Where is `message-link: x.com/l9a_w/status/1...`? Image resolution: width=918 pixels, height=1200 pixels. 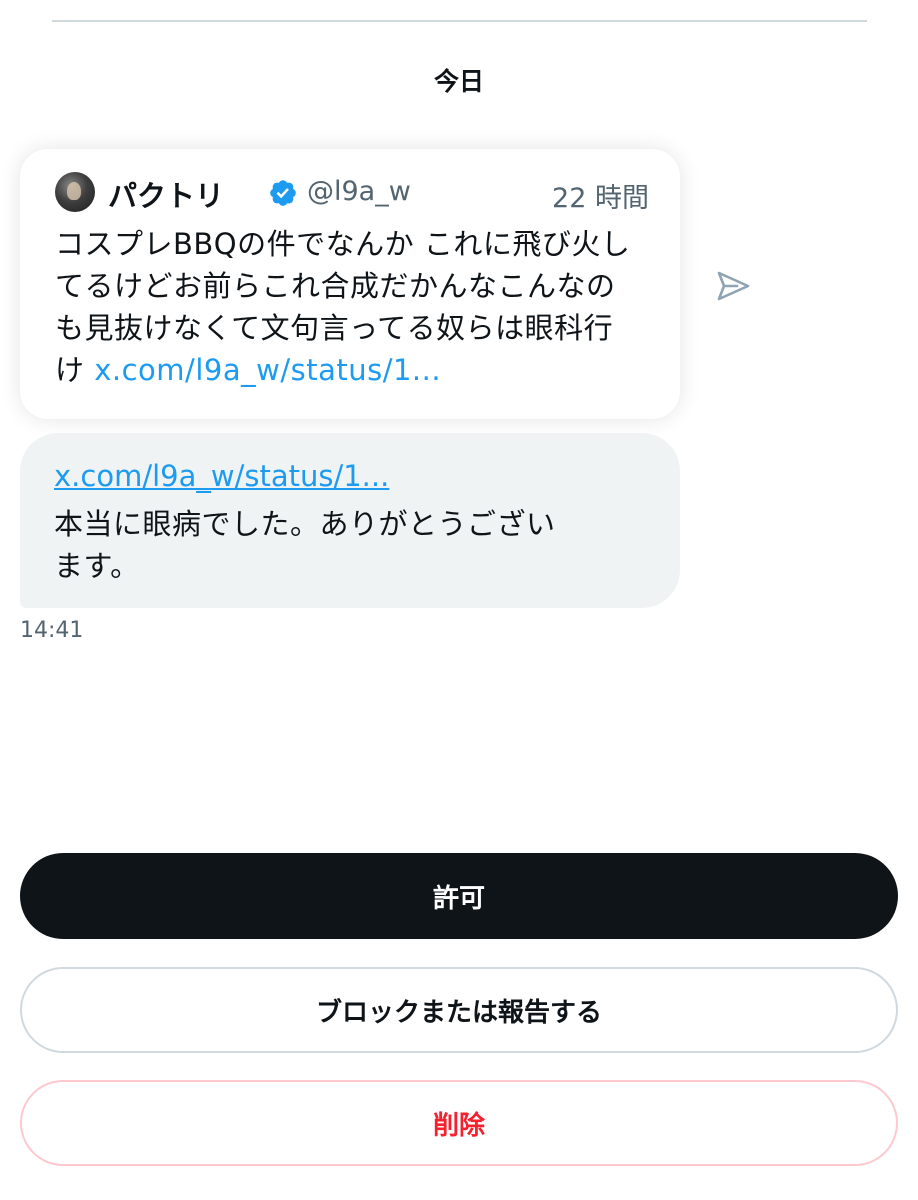 message-link: x.com/l9a_w/status/1... is located at coordinates (221, 476).